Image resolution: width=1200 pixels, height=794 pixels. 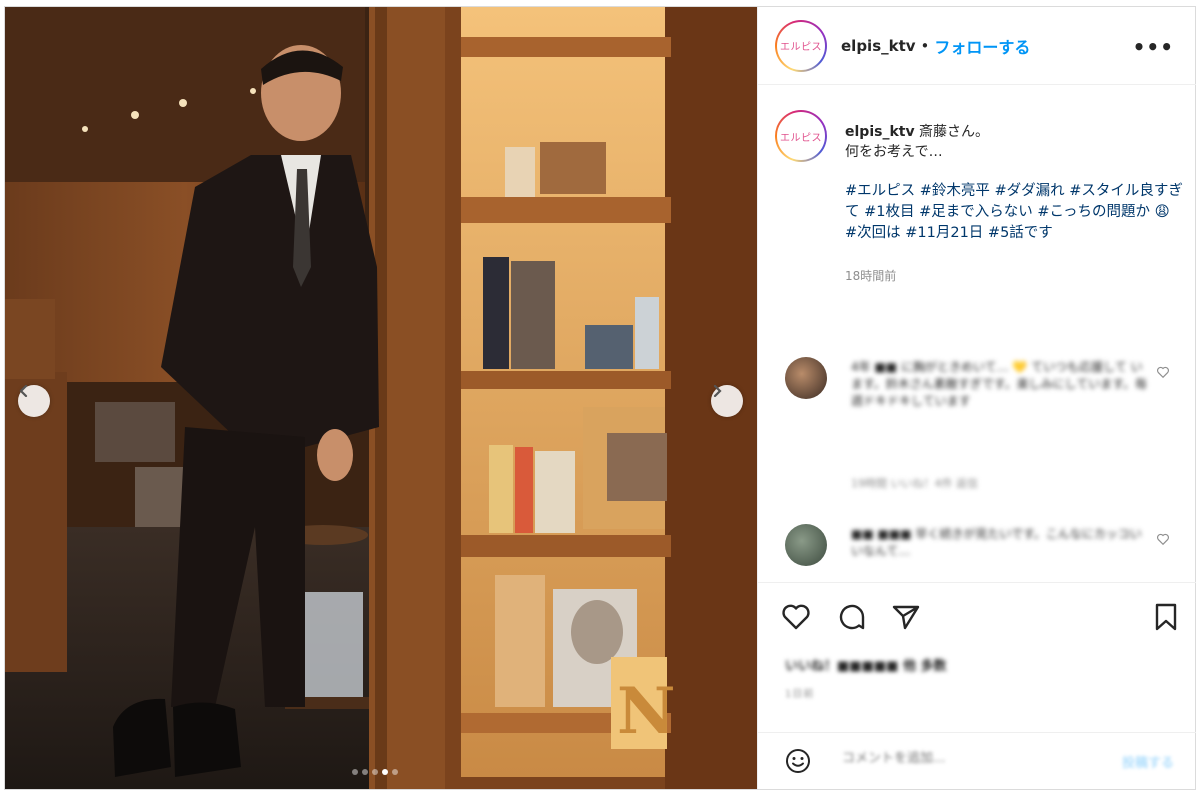 I want to click on account-avatar: エルピス, so click(x=801, y=45).